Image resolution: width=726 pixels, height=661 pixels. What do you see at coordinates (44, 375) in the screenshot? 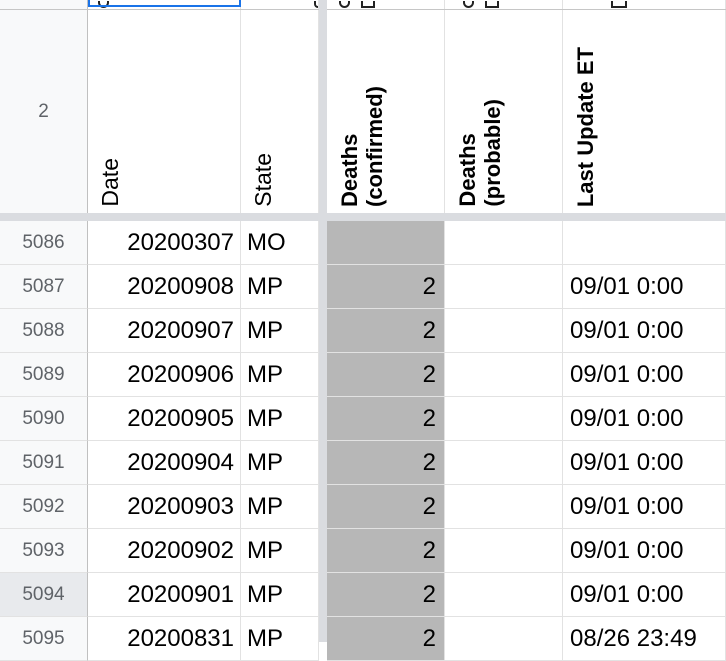
I see `row-number: 5089` at bounding box center [44, 375].